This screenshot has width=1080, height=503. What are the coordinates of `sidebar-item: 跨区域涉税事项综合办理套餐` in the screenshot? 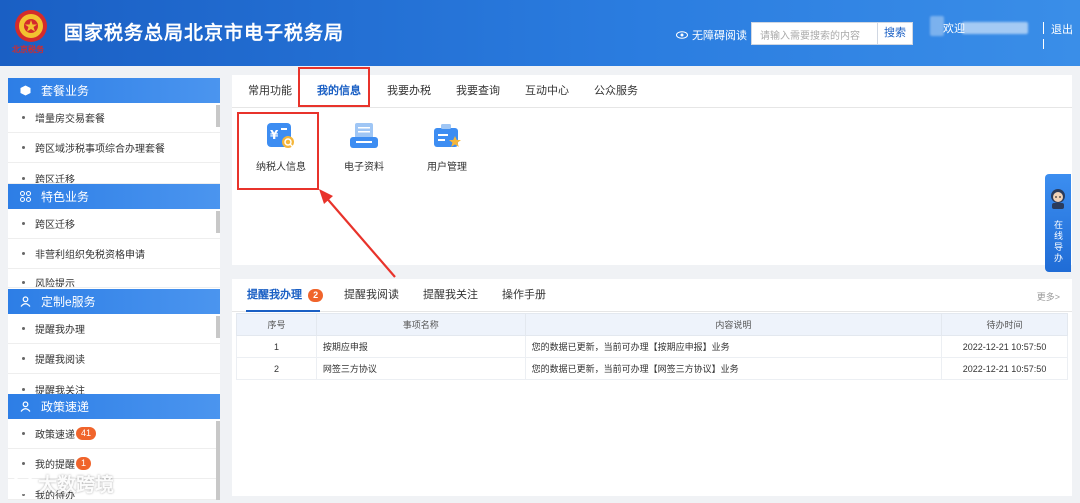 It's located at (114, 148).